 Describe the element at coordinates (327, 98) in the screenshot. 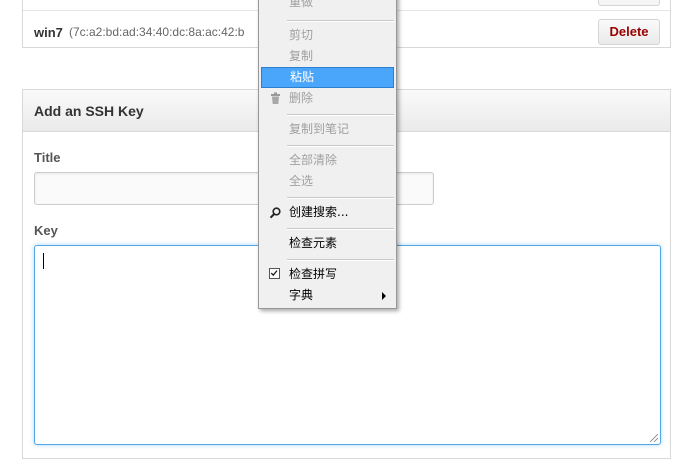

I see `menu-item-delete: 删除` at that location.